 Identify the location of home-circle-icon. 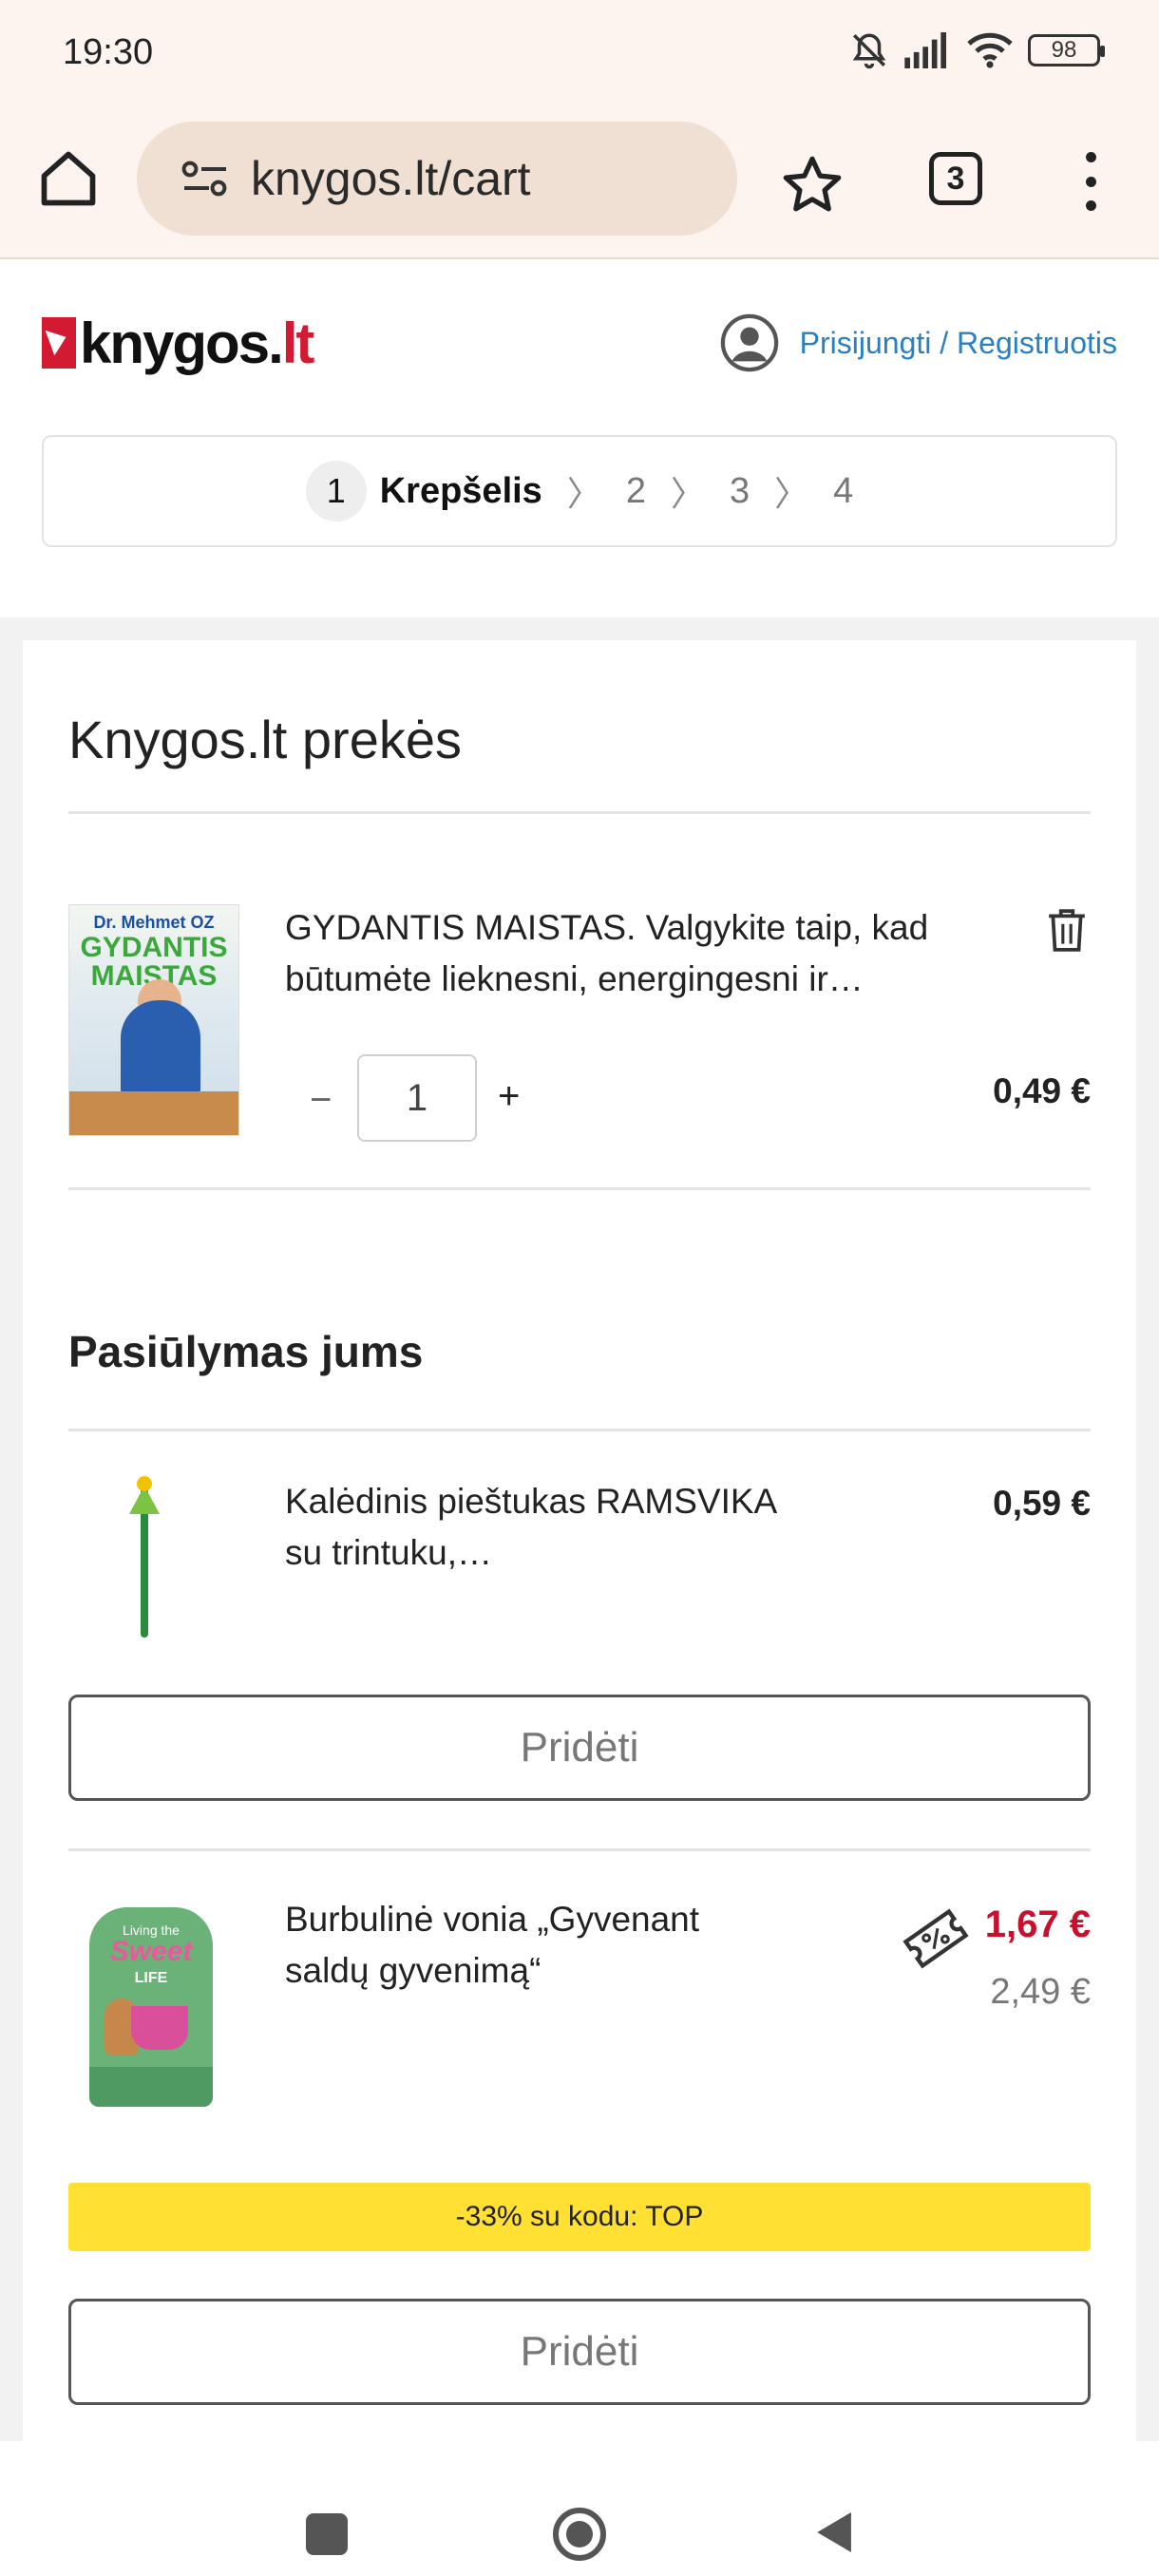
(579, 2534).